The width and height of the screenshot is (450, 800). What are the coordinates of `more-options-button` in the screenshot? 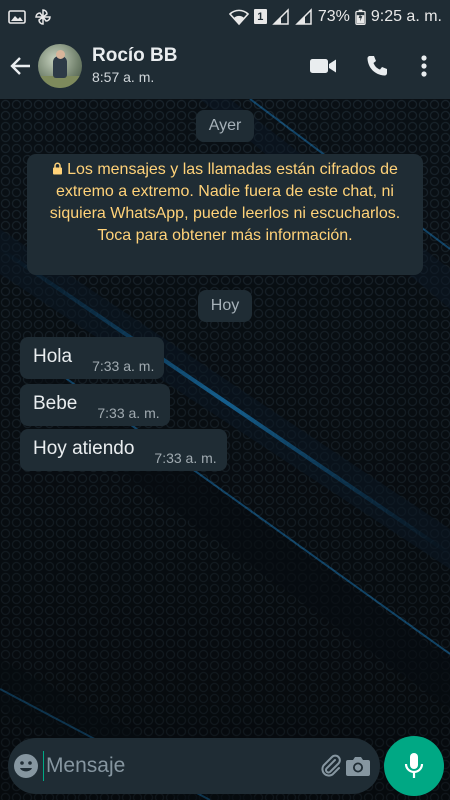 It's located at (424, 66).